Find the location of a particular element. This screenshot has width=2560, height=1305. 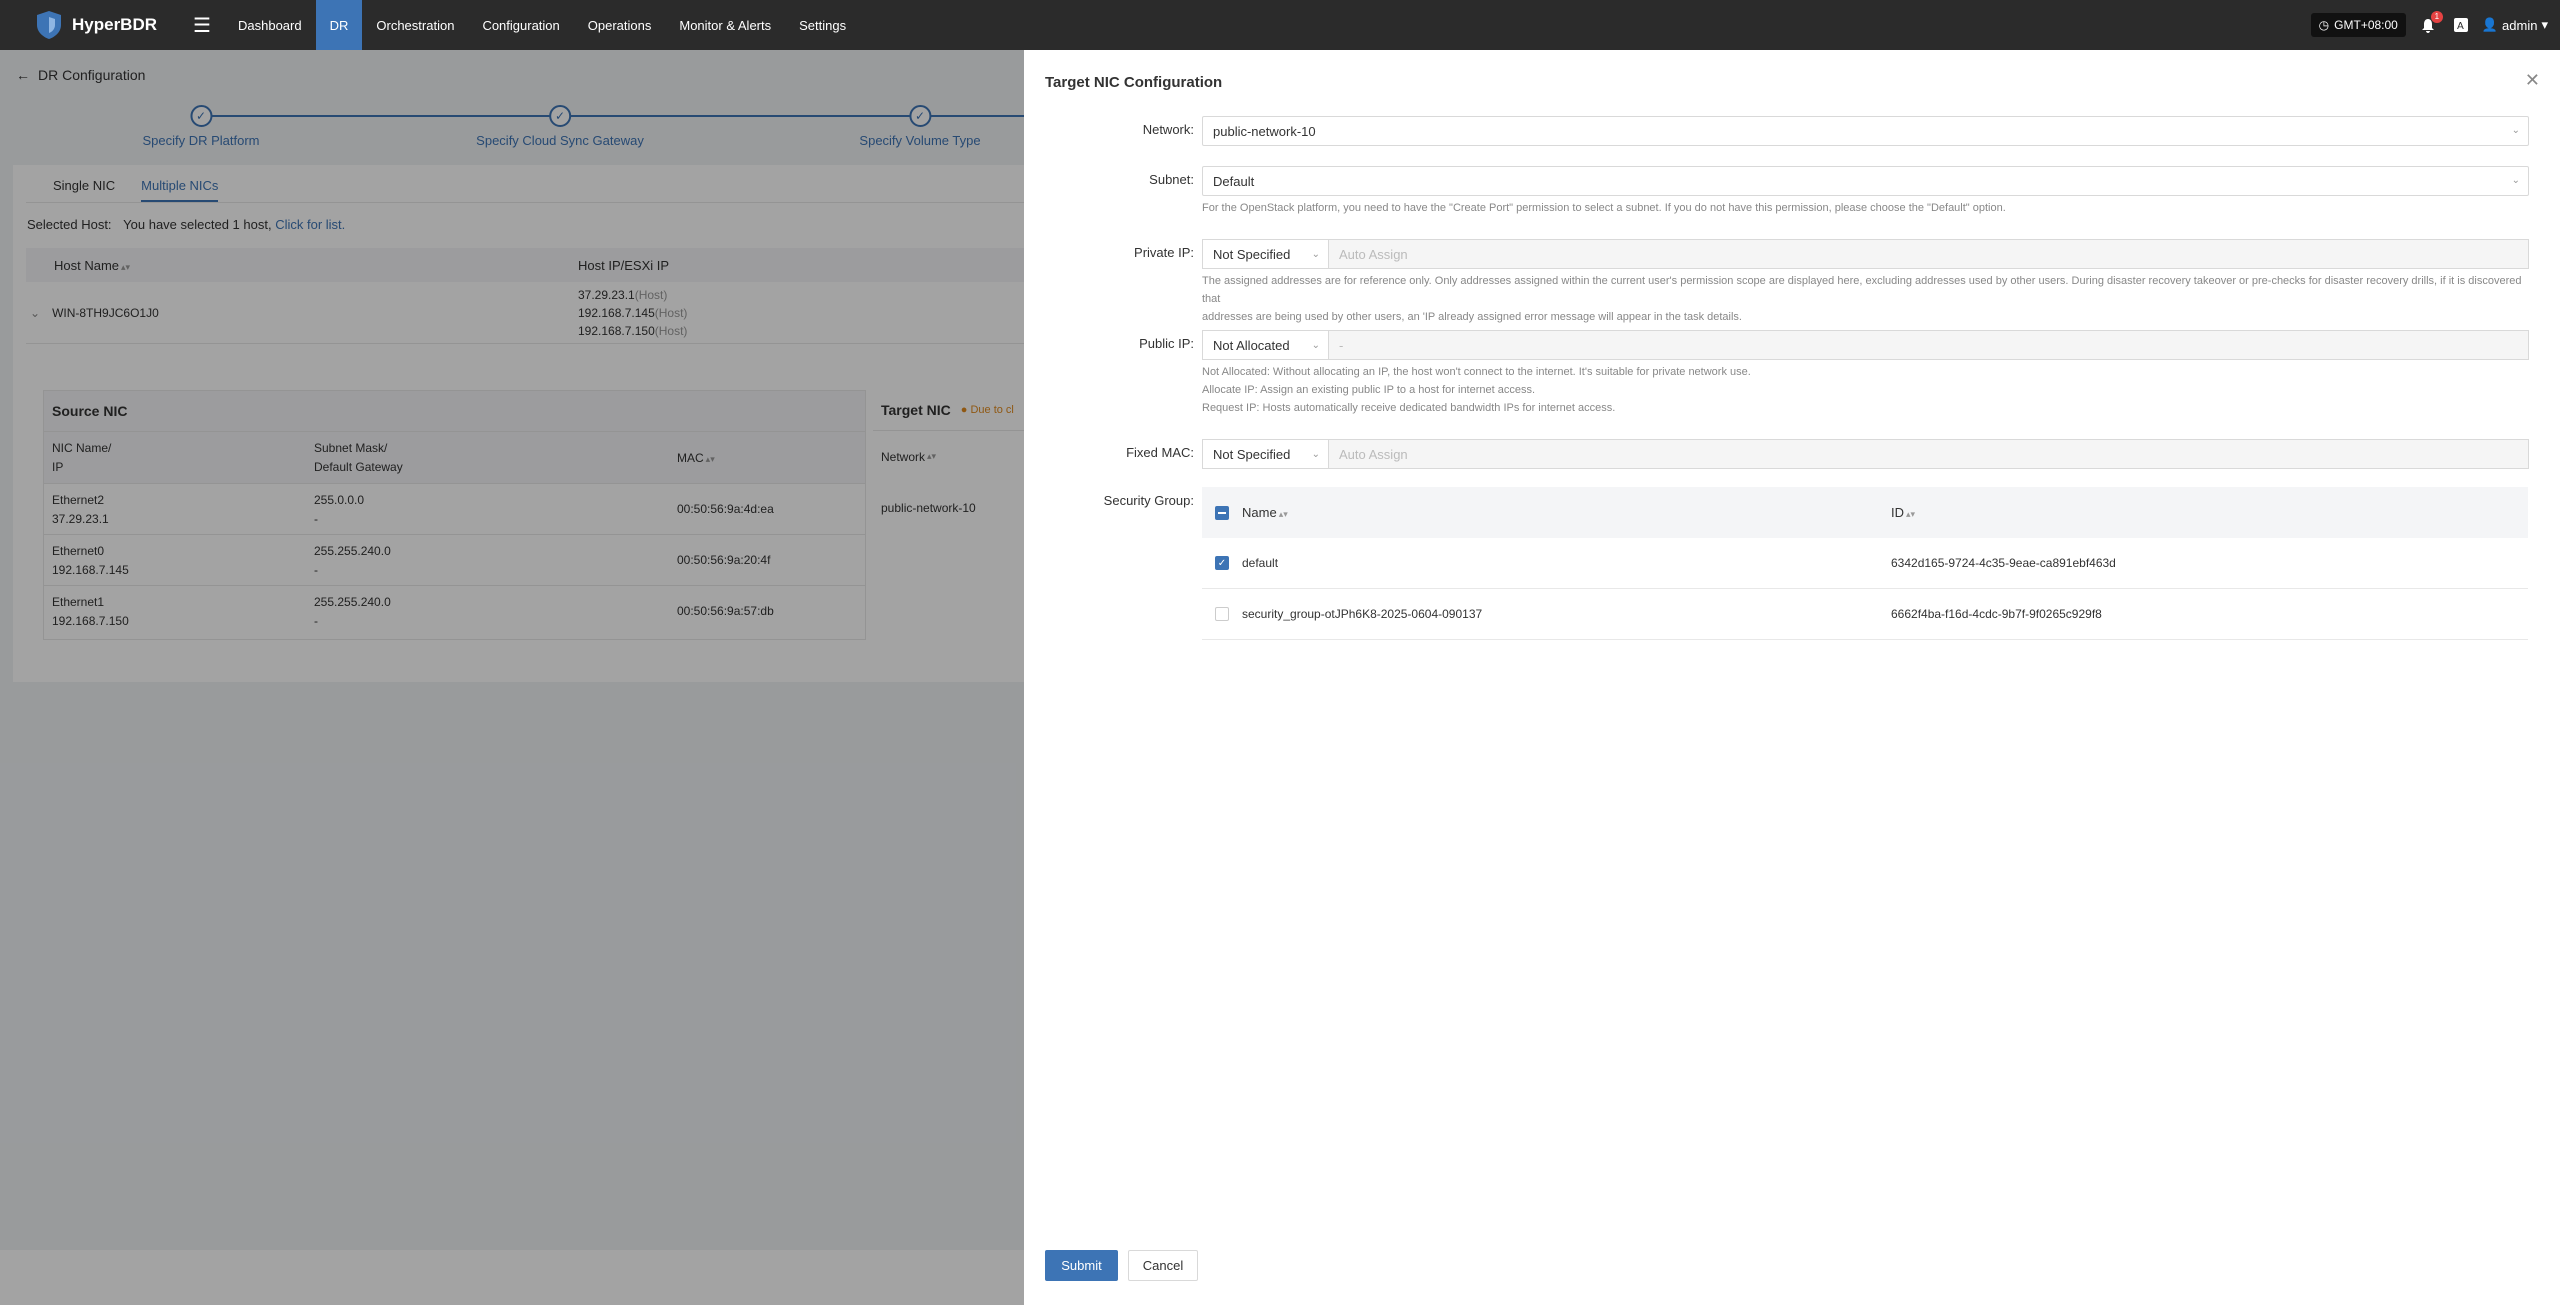

row-checkbox is located at coordinates (1222, 614).